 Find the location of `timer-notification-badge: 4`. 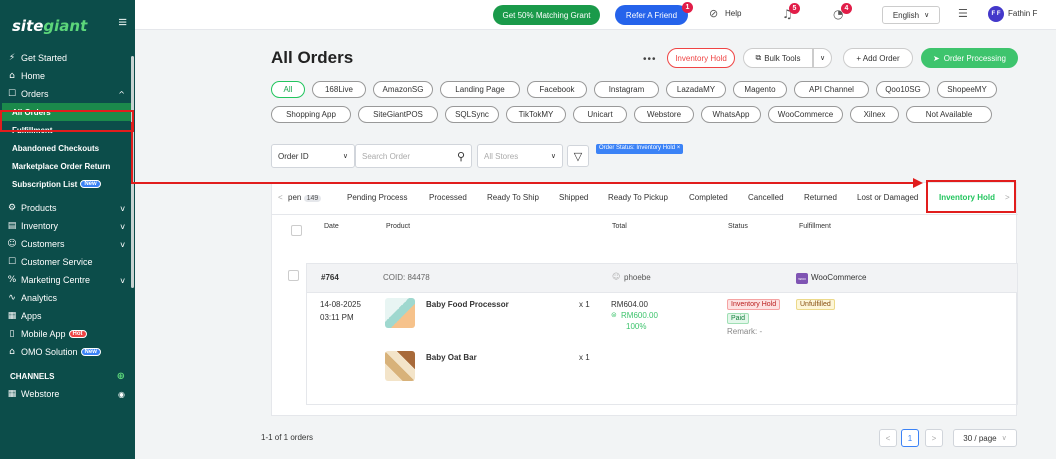

timer-notification-badge: 4 is located at coordinates (846, 8).